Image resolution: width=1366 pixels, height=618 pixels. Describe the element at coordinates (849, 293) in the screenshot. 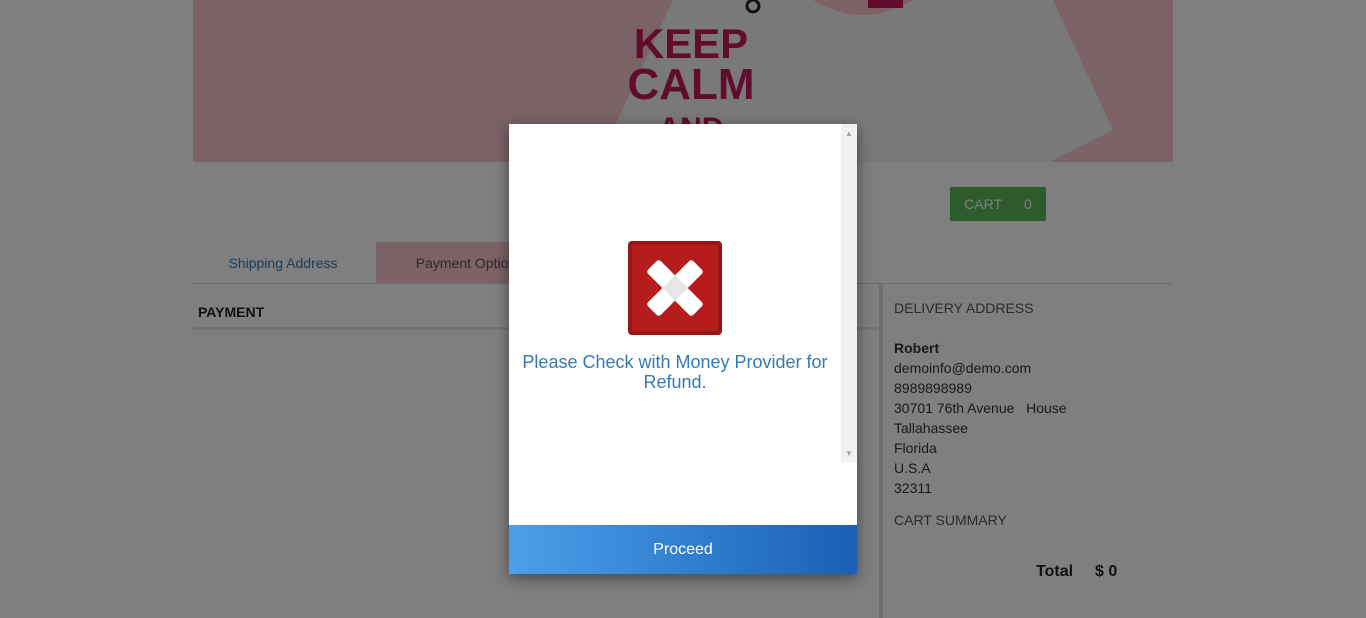

I see `dialog-scrollbar: ▲ ▼` at that location.